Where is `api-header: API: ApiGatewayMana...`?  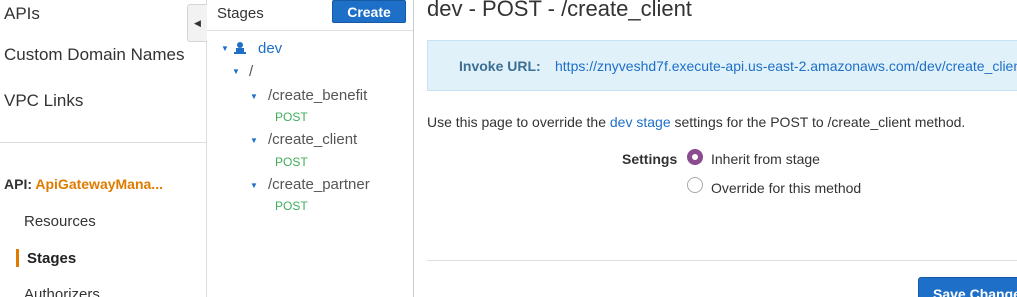 api-header: API: ApiGatewayMana... is located at coordinates (83, 184).